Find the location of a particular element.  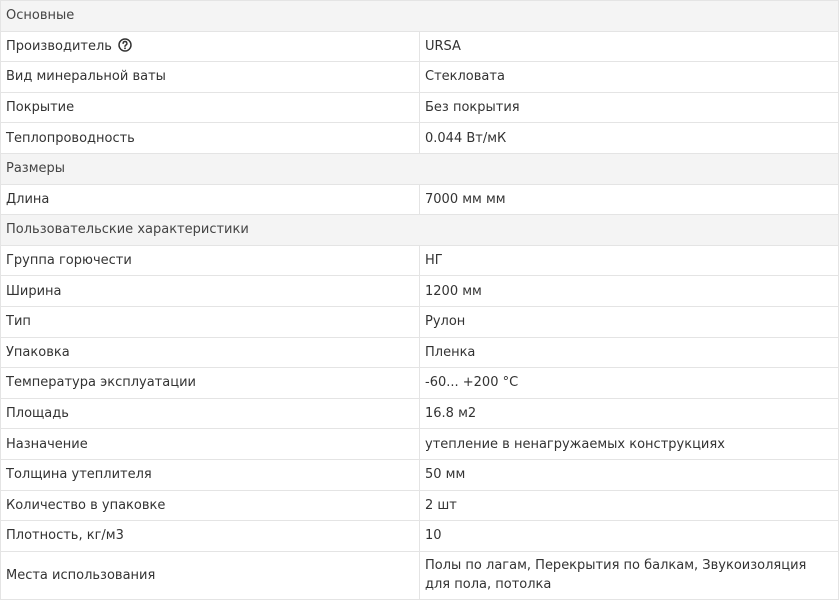

spec-label: Плотность, кг/м3 is located at coordinates (210, 536).